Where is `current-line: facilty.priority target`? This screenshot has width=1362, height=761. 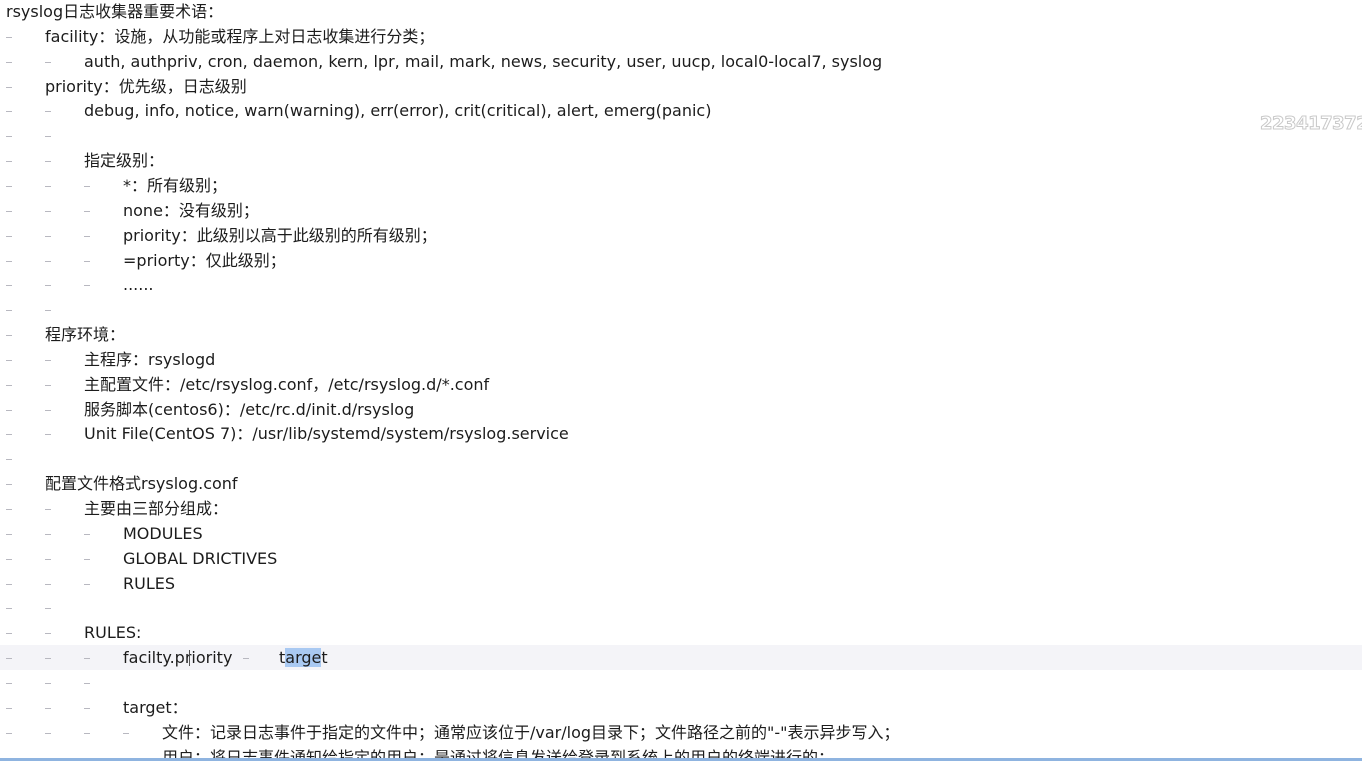 current-line: facilty.priority target is located at coordinates (681, 658).